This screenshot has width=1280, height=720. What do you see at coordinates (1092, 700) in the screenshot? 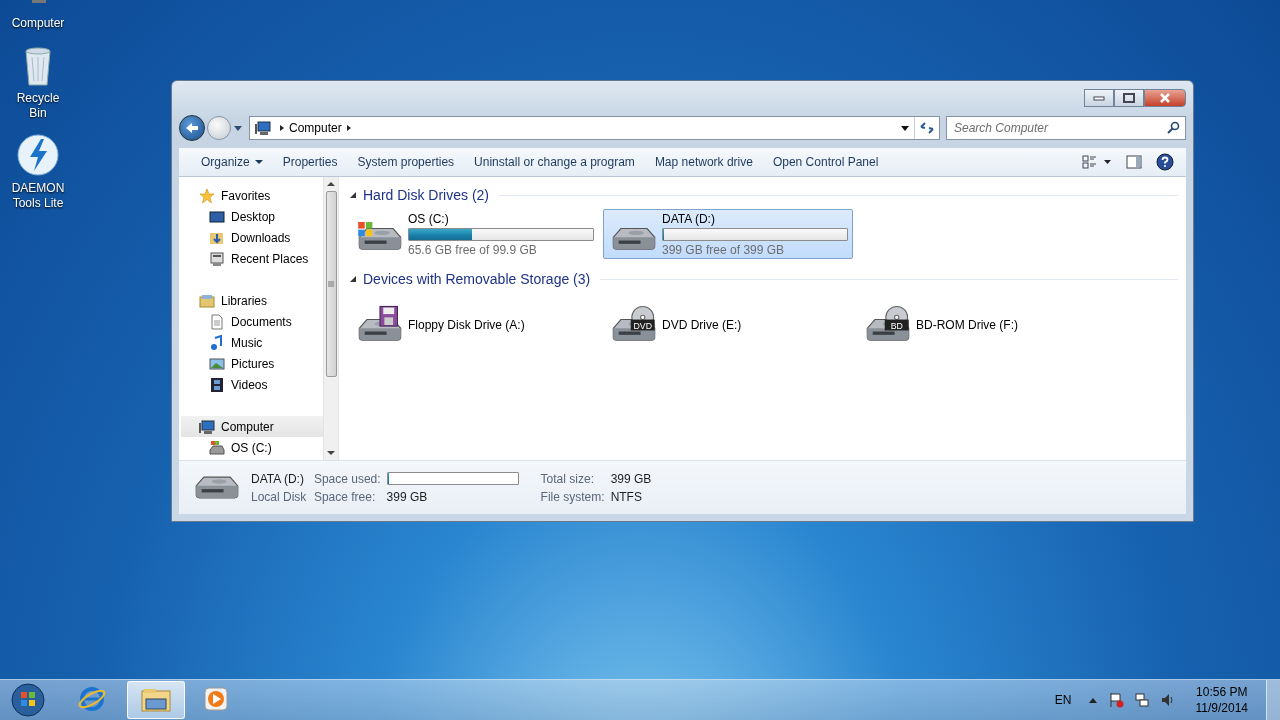
I see `show-hidden-icons-icon` at bounding box center [1092, 700].